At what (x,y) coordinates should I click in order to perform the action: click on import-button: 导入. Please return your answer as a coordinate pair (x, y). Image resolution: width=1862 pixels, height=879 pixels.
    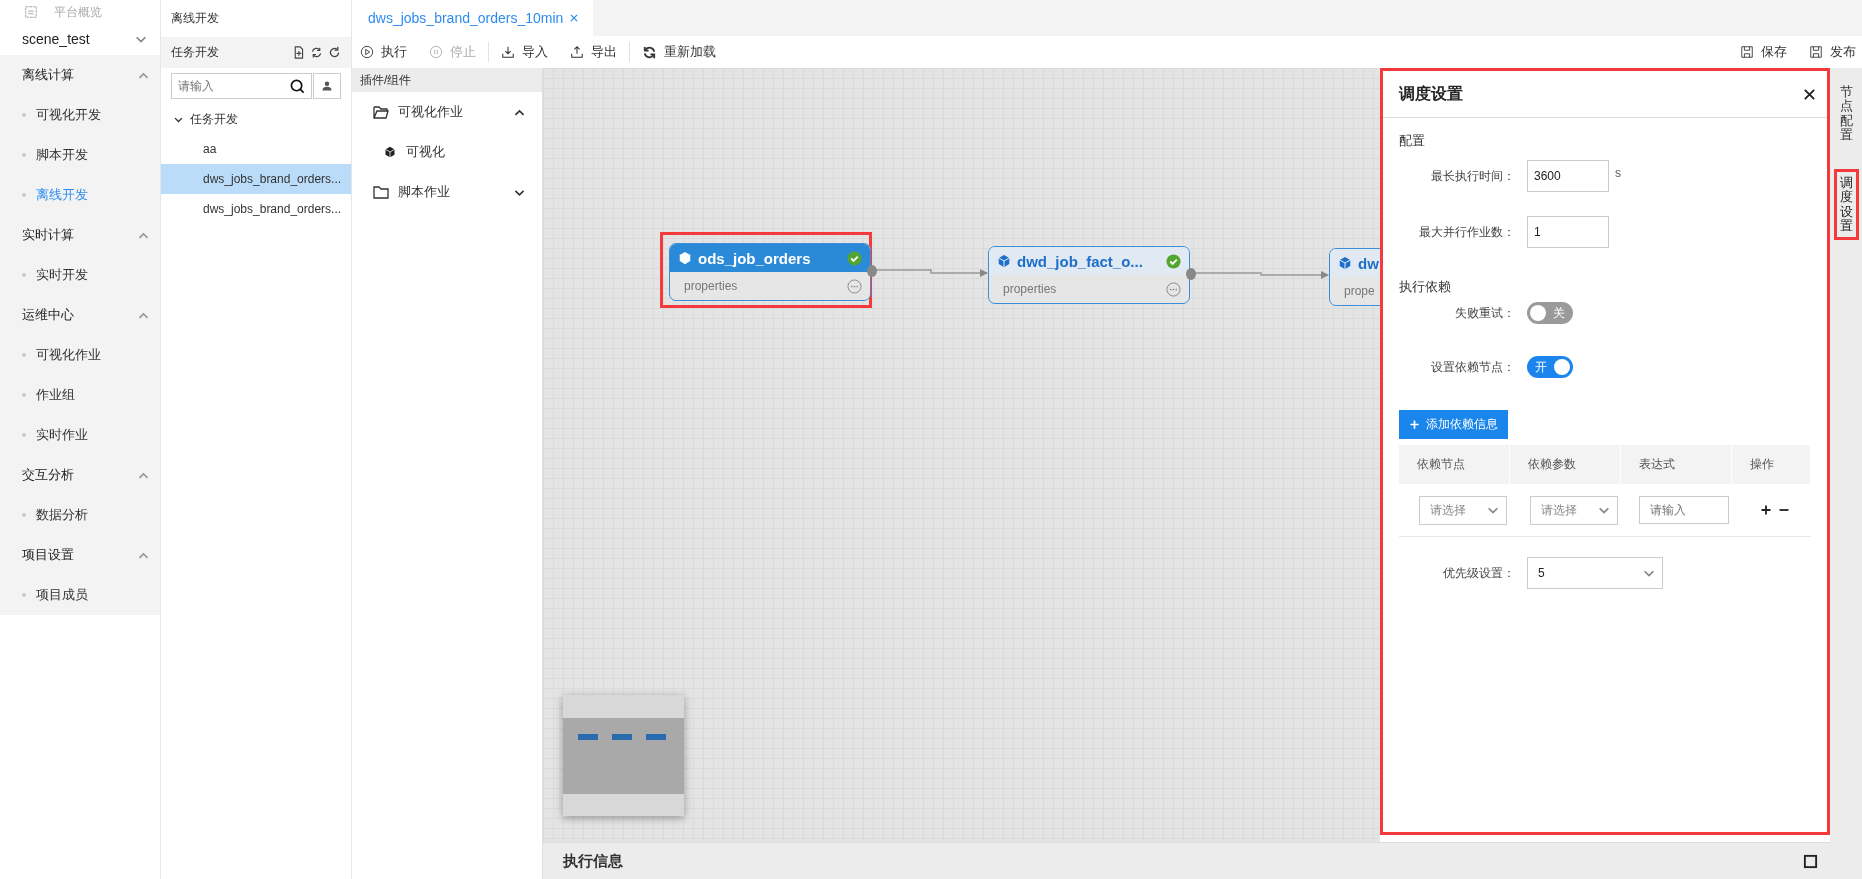
    Looking at the image, I should click on (524, 52).